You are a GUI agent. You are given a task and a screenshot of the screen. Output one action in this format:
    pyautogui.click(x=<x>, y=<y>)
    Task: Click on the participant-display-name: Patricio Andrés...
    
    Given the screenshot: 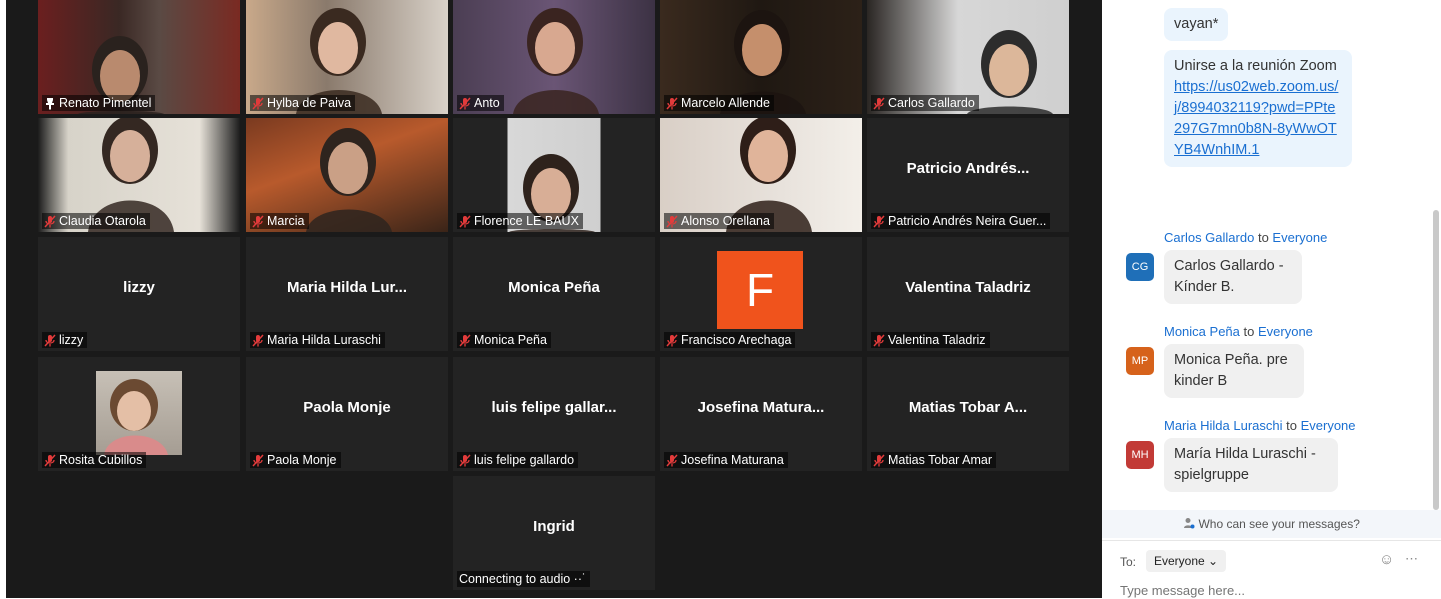 What is the action you would take?
    pyautogui.click(x=968, y=168)
    